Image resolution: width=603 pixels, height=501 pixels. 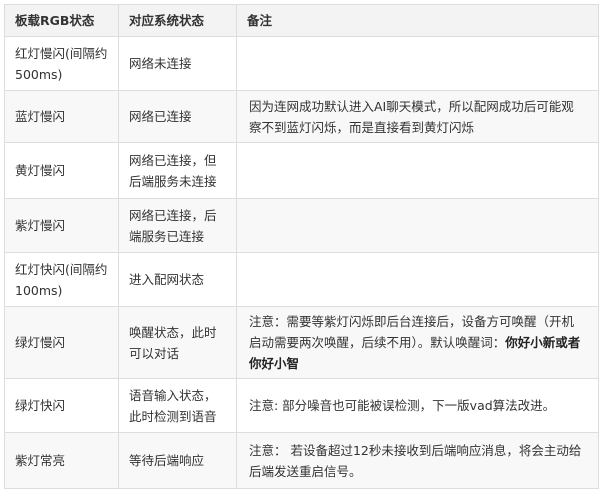 I want to click on cell-note: 注意： 若设备超过12秒未接收到后端响应消息，将会主动给后端发送重启信号。, so click(x=417, y=460).